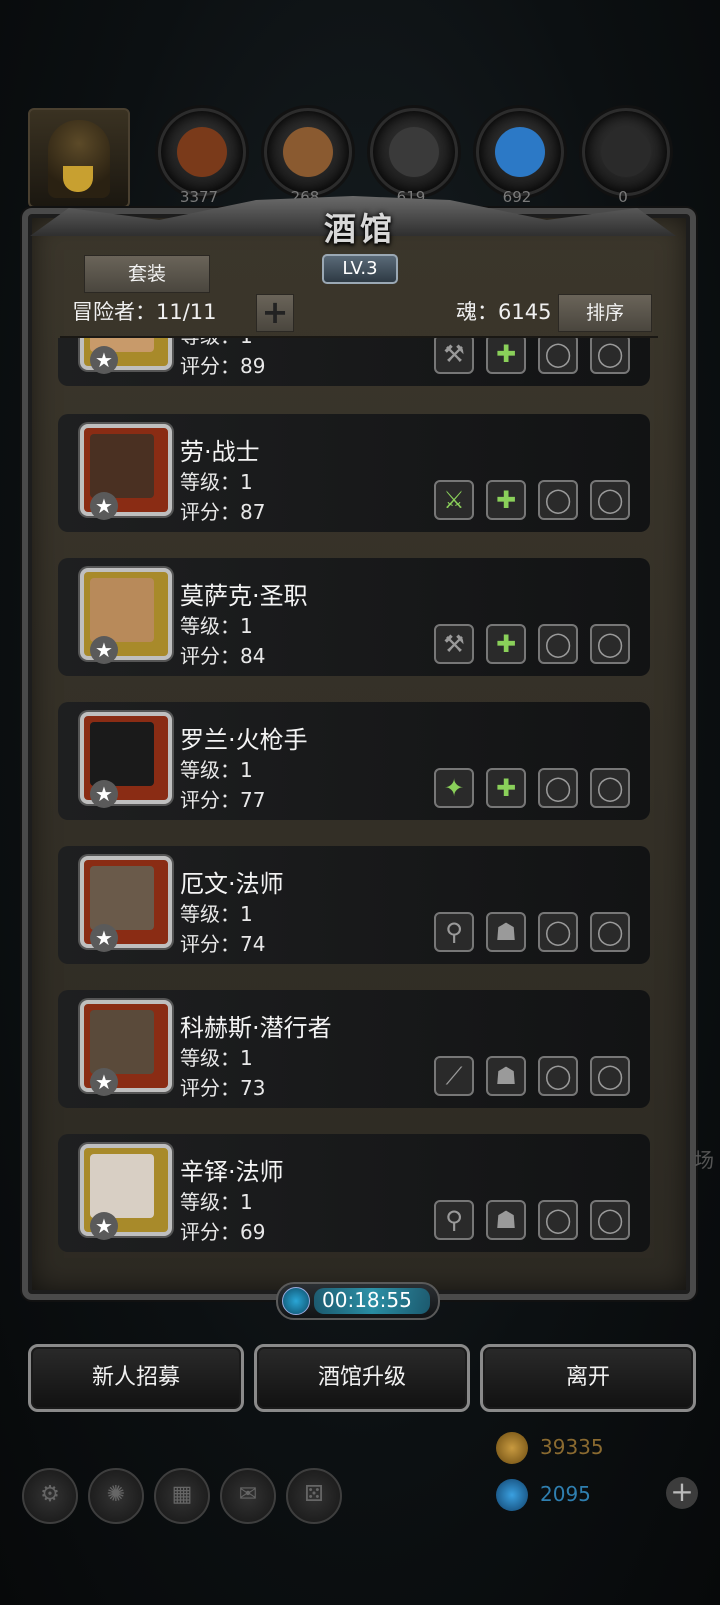 Image resolution: width=720 pixels, height=1605 pixels. I want to click on hero-name: 罗兰·火枪手, so click(244, 740).